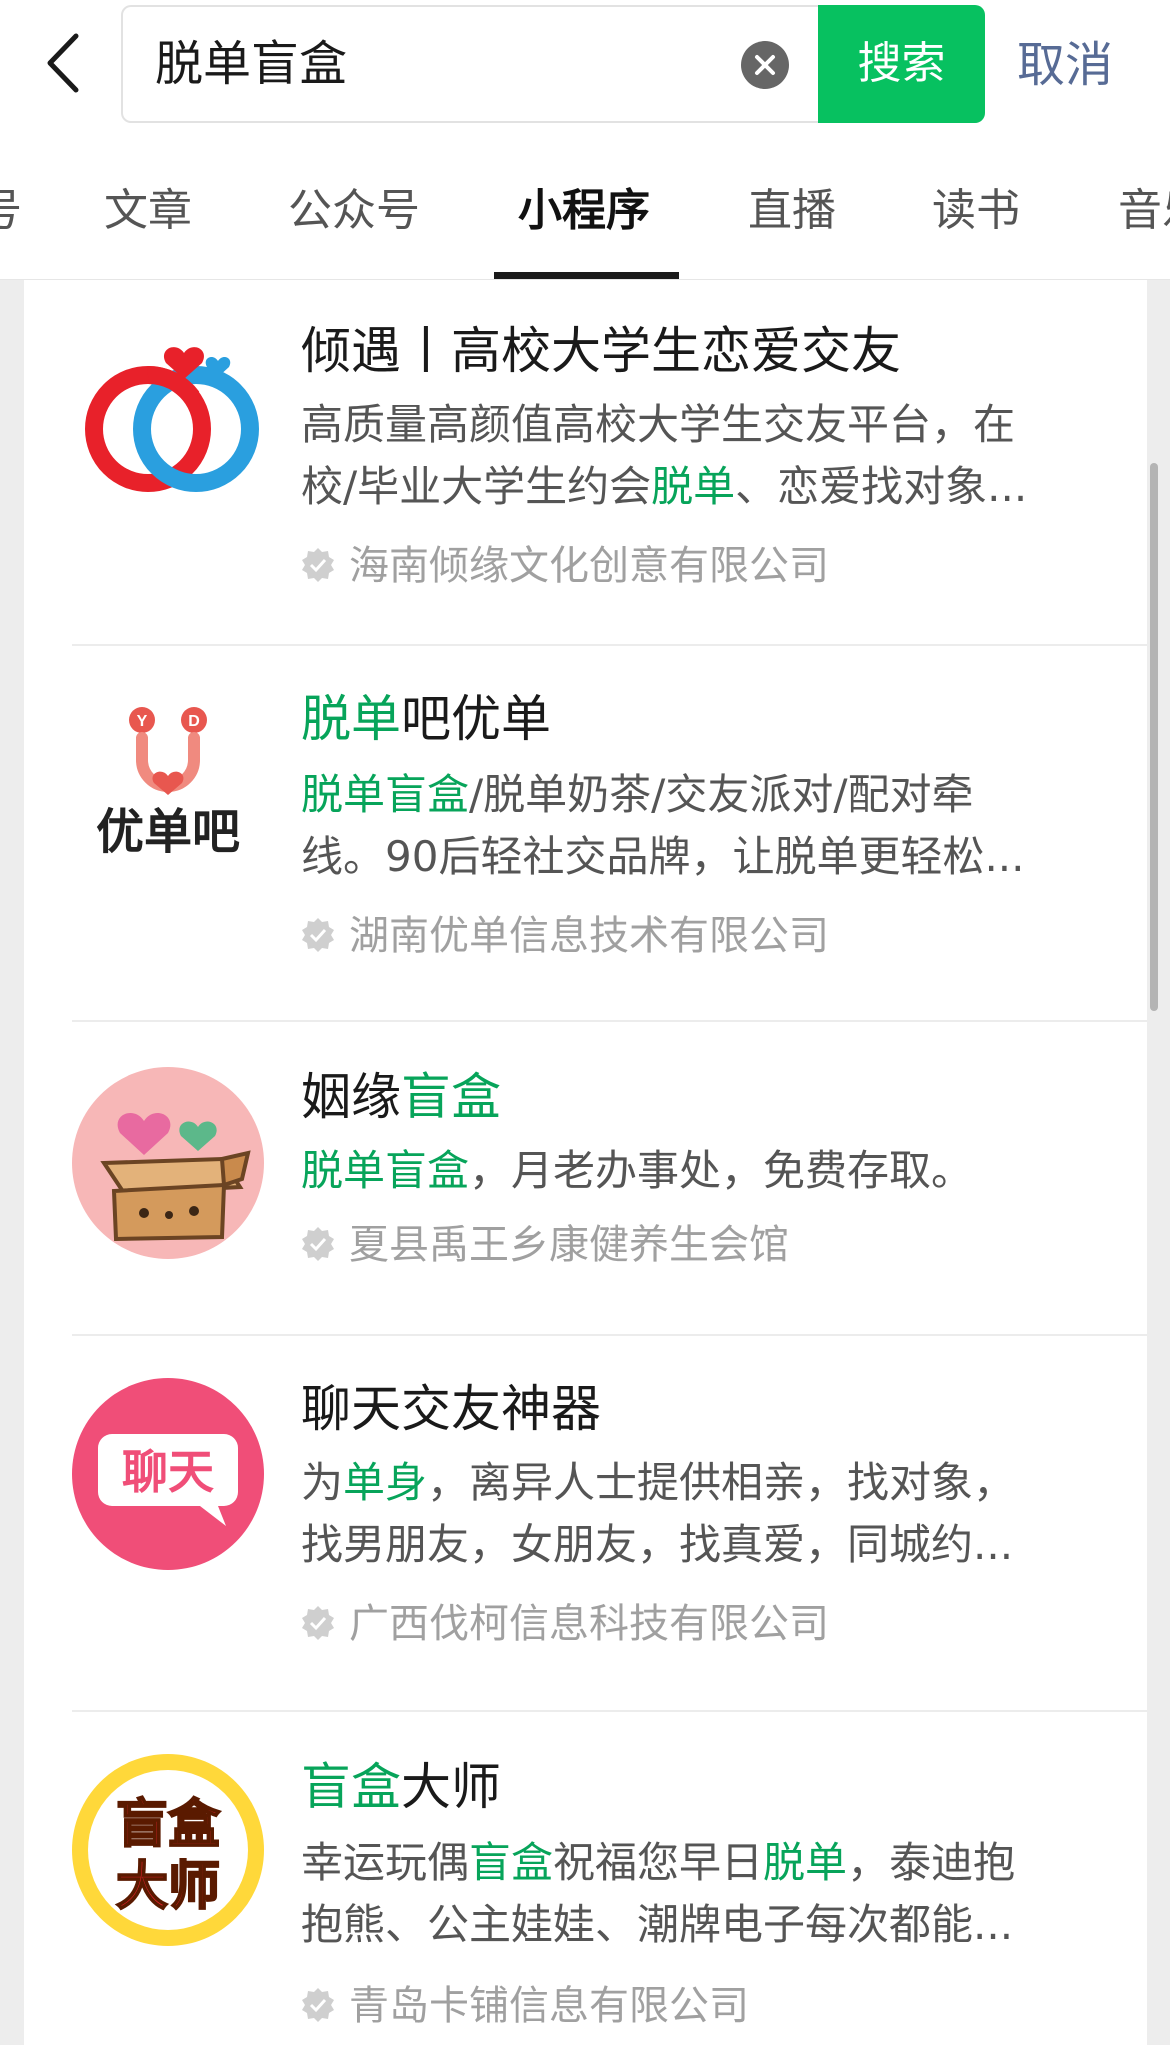 This screenshot has height=2045, width=1170. I want to click on svg-text: Y, so click(142, 721).